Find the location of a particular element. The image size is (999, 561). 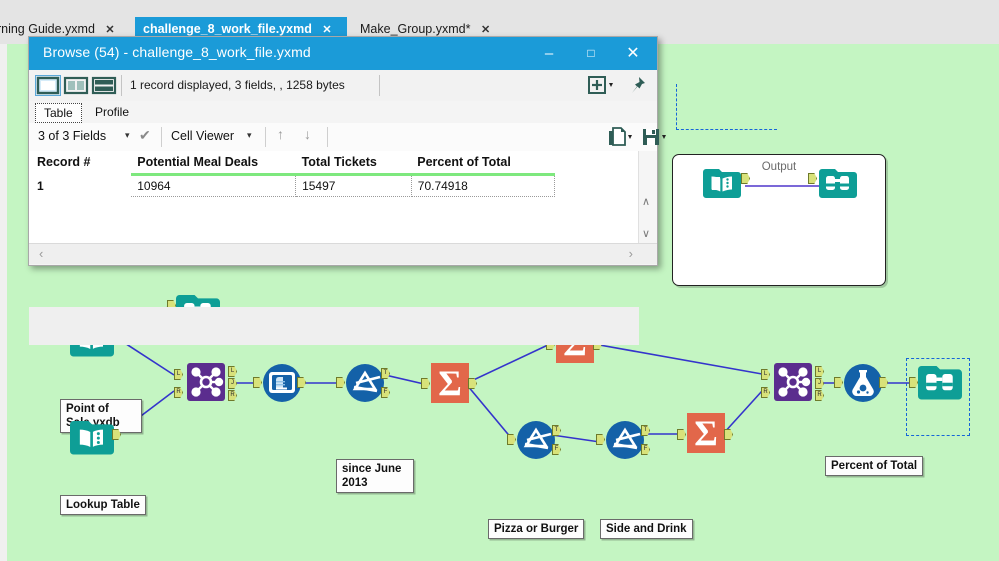

table-row: 1 10964 15497 70.74918 is located at coordinates (343, 185).